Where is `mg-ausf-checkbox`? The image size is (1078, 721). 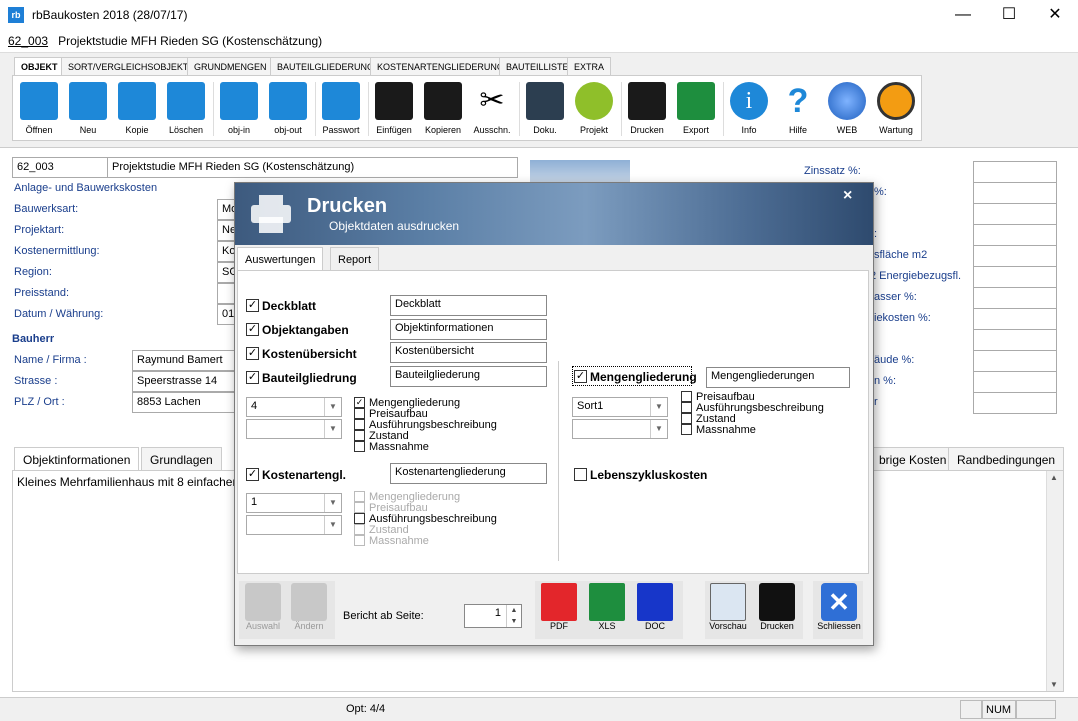
mg-ausf-checkbox is located at coordinates (686, 407).